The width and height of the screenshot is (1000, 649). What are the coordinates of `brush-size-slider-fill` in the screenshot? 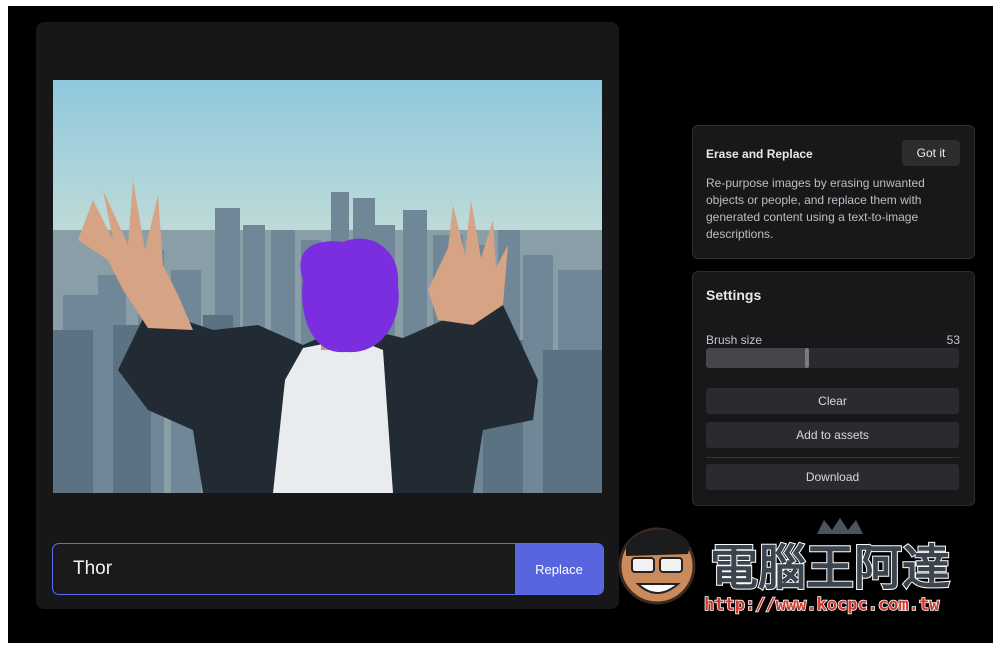 It's located at (757, 358).